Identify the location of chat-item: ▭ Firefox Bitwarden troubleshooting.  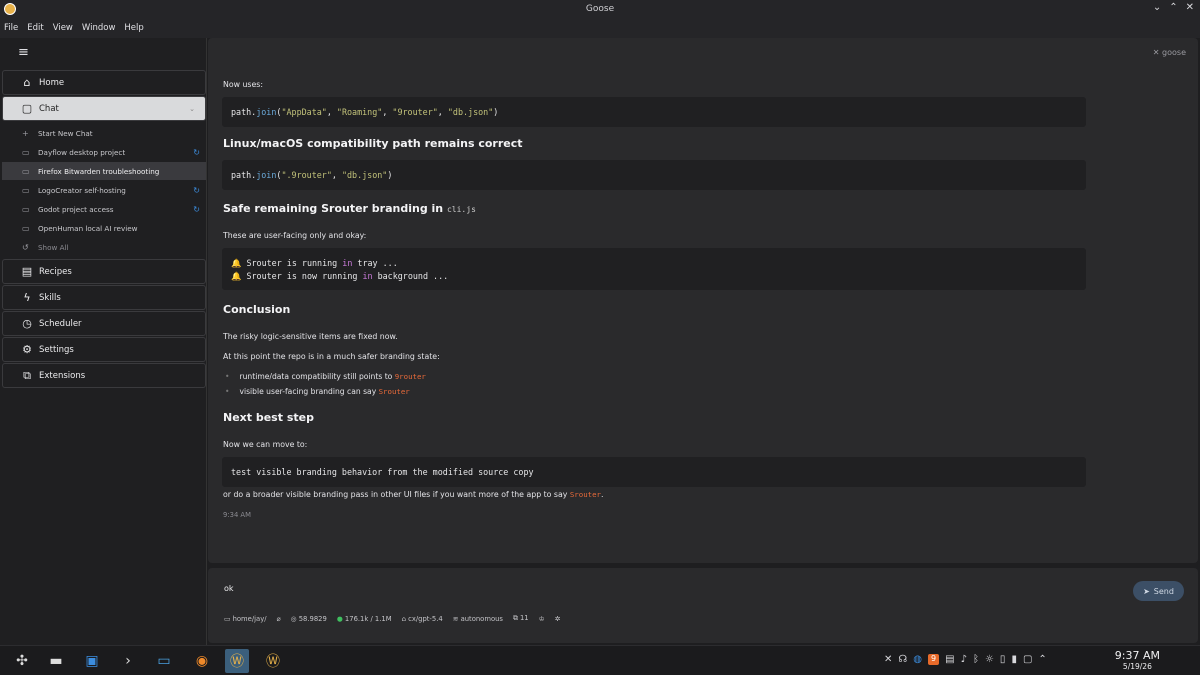
(104, 171).